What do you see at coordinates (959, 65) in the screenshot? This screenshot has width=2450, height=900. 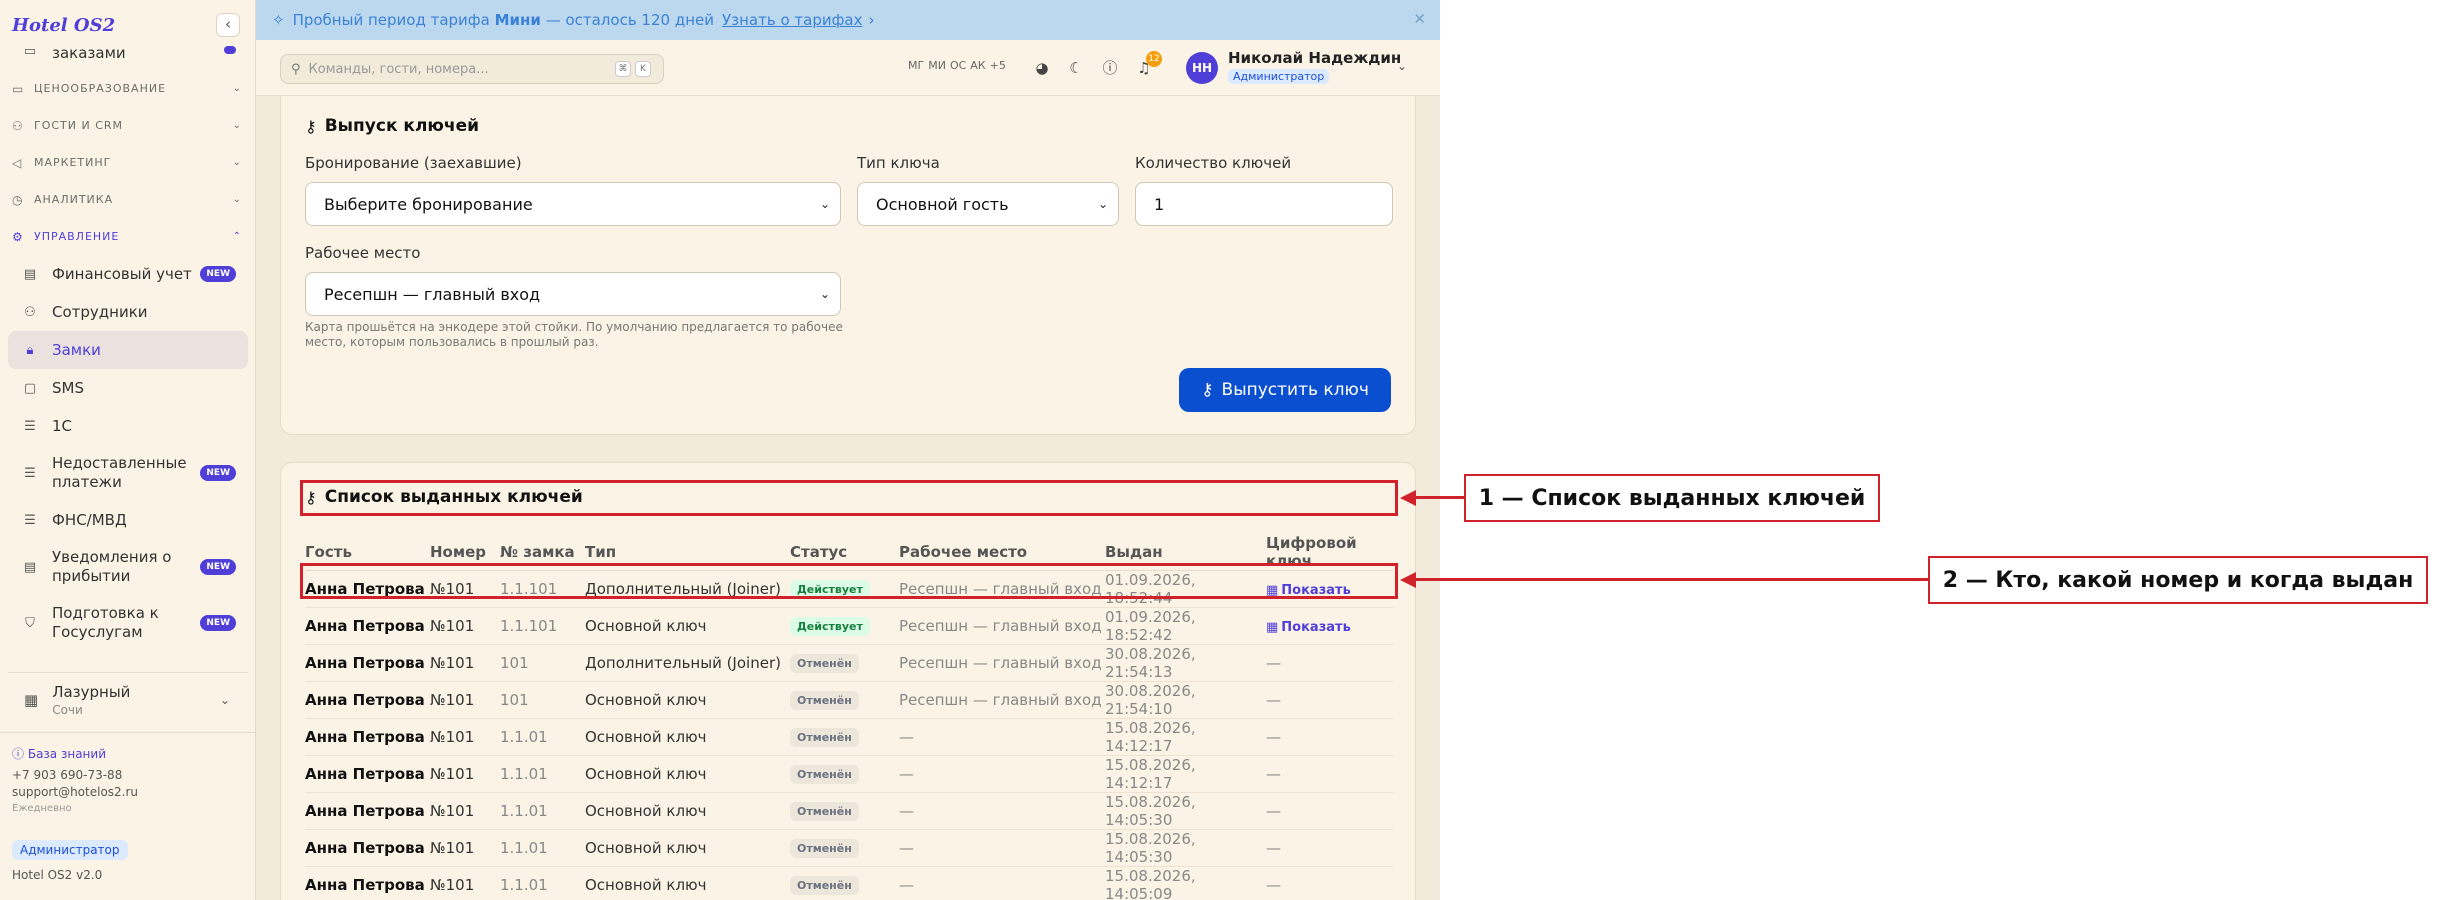 I see `online-users: МГ МИ ОС АК +5` at bounding box center [959, 65].